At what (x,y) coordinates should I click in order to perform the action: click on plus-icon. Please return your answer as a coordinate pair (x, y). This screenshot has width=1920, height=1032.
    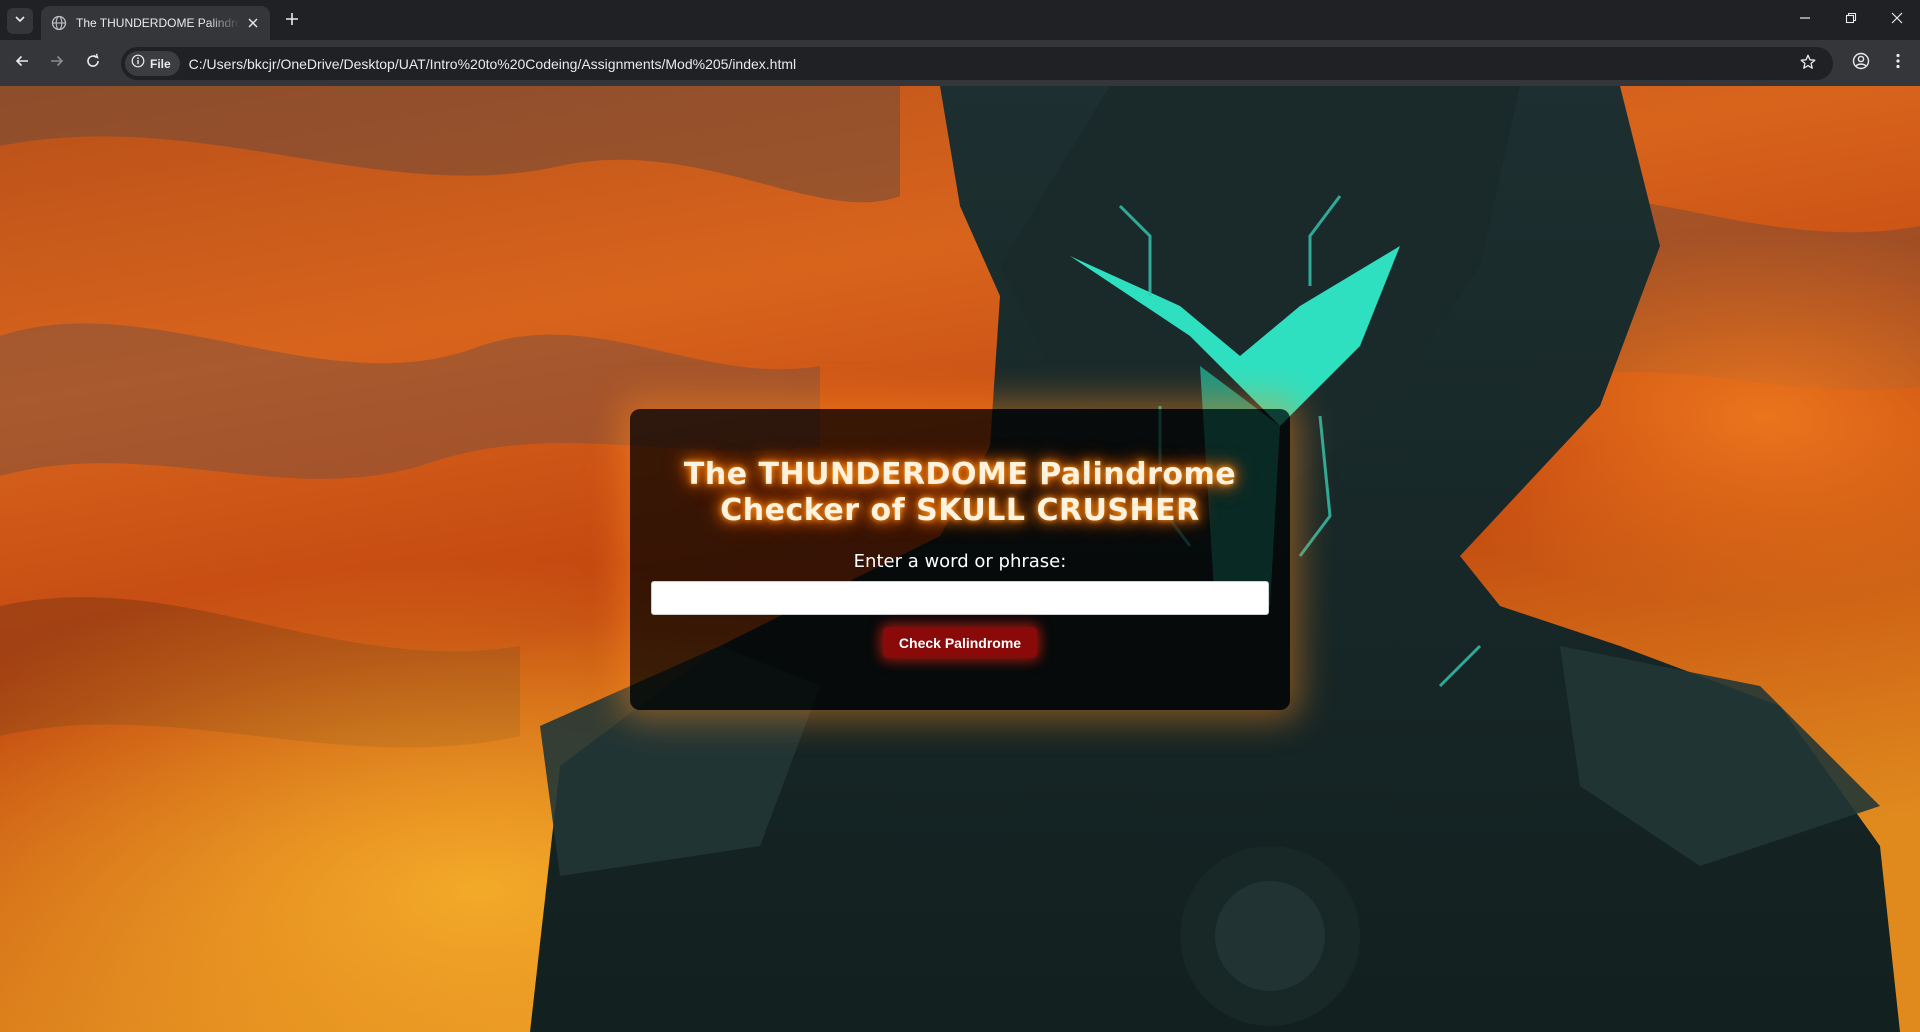
    Looking at the image, I should click on (292, 21).